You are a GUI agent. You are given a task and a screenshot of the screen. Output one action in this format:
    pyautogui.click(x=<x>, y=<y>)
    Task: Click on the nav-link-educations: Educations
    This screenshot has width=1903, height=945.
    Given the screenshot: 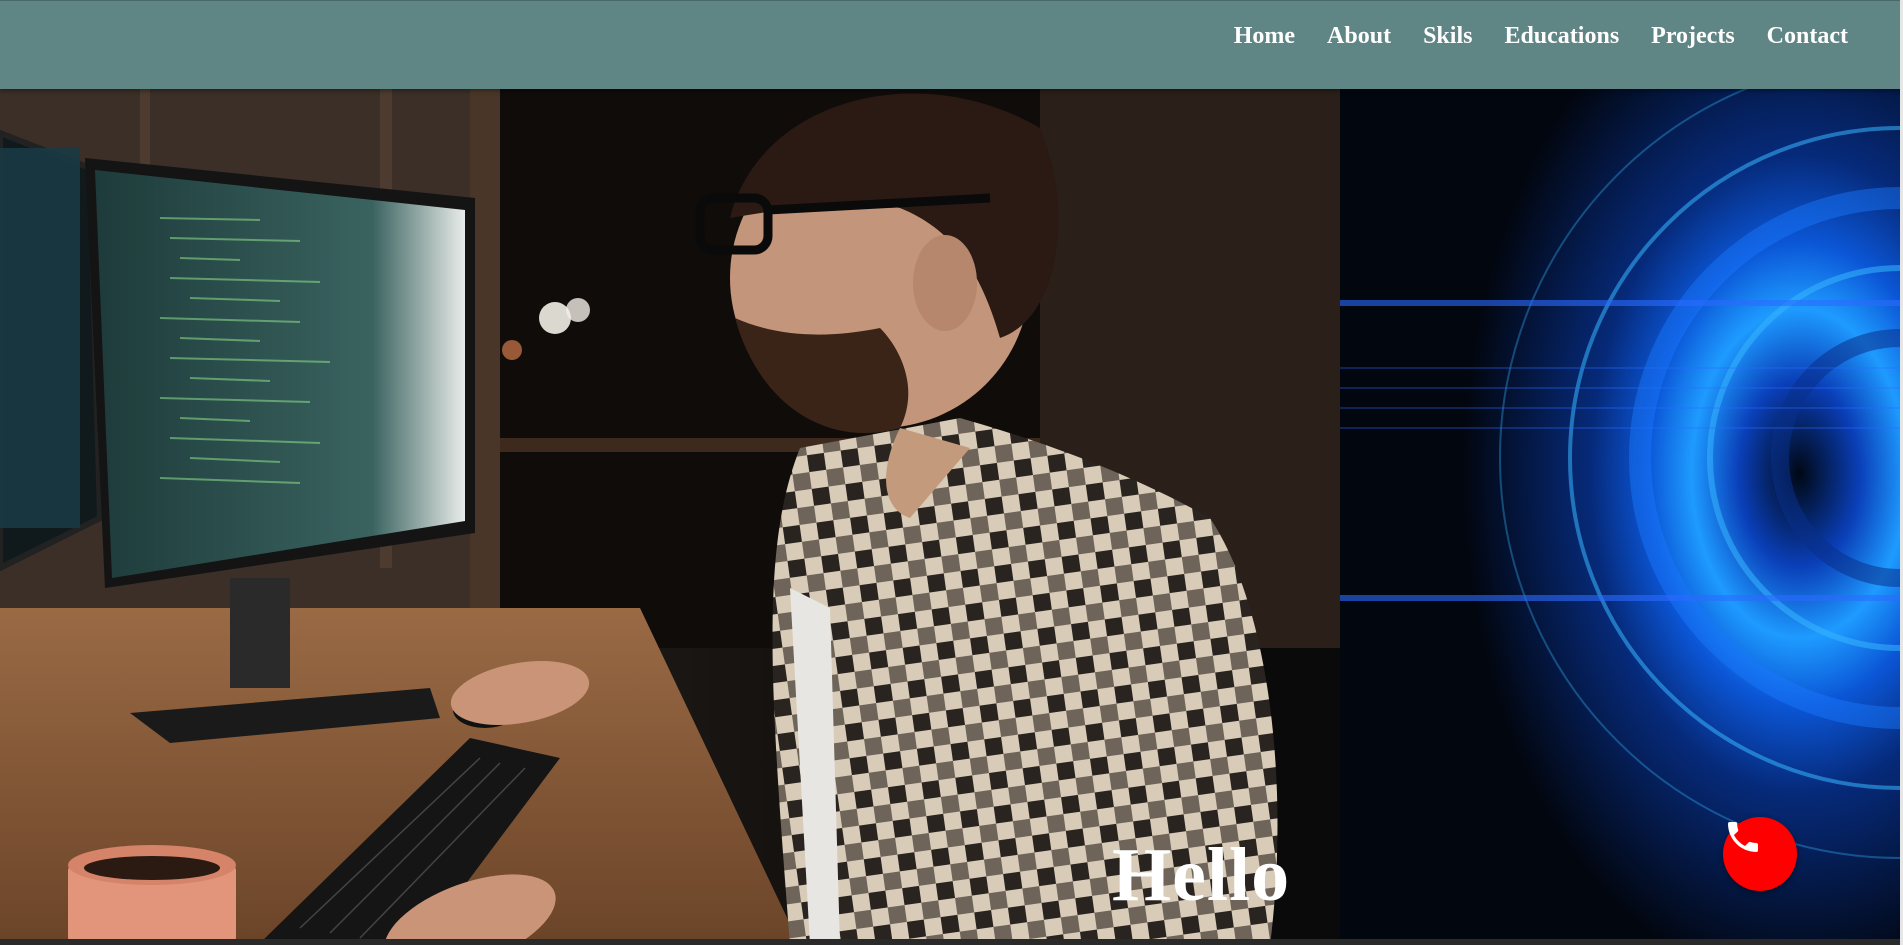 What is the action you would take?
    pyautogui.click(x=1561, y=36)
    